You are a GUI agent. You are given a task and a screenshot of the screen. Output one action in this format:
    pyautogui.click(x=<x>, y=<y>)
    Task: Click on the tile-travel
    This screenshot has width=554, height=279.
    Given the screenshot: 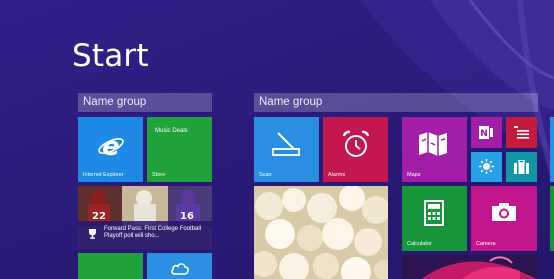 What is the action you would take?
    pyautogui.click(x=521, y=167)
    